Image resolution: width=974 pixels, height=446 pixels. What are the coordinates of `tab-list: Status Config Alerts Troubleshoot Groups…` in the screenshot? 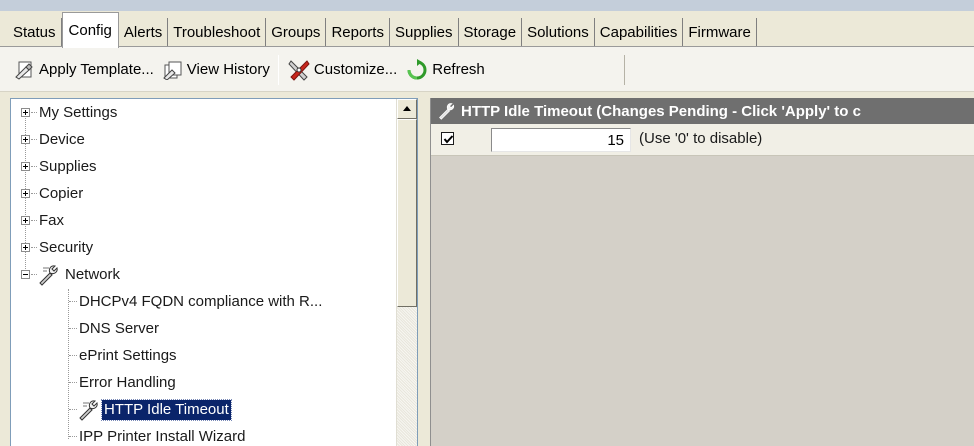 It's located at (382, 29).